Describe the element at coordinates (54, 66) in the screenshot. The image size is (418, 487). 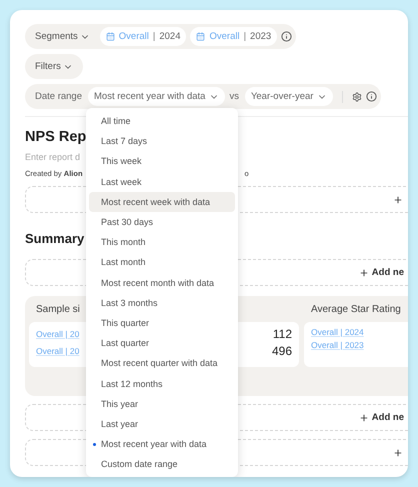
I see `filters-button: Filters` at that location.